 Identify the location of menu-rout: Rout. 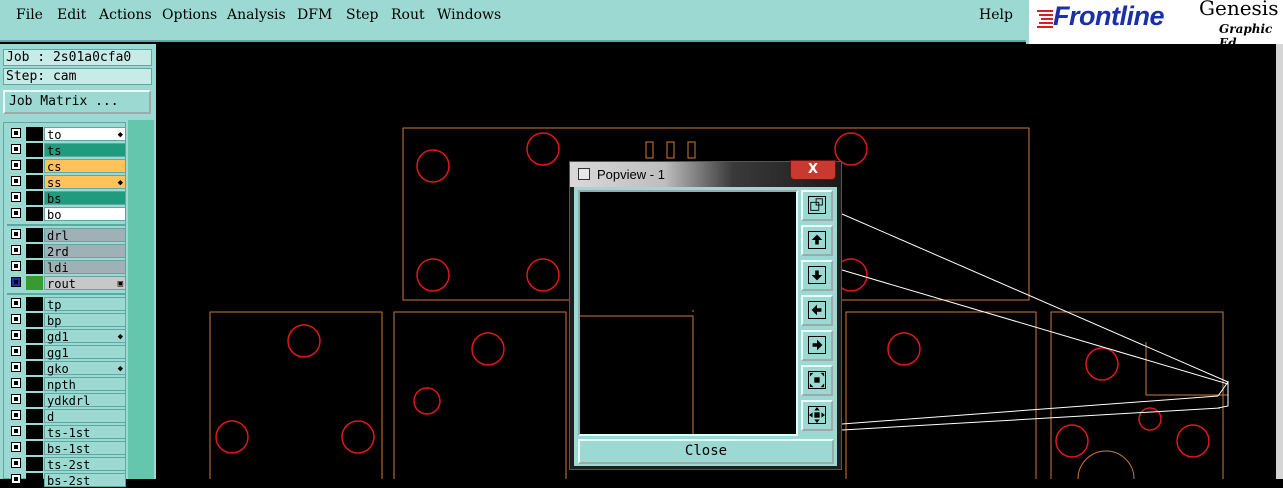
(408, 15).